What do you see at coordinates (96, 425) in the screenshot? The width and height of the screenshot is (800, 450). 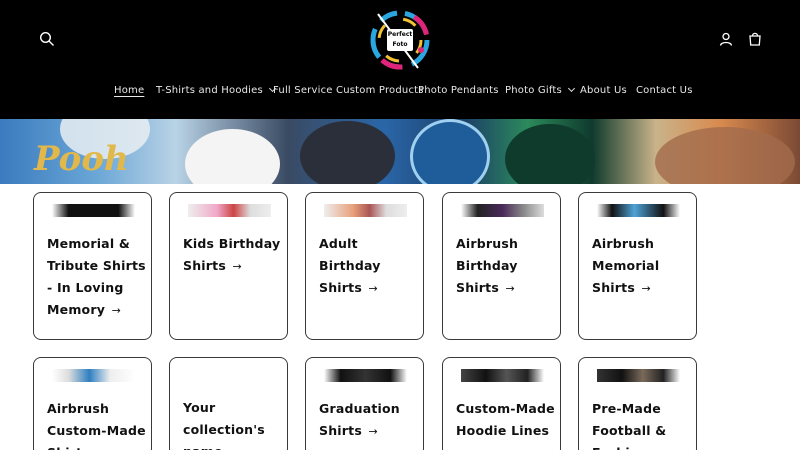 I see `collection-title: Airbrush Custom-Made Shirts →` at bounding box center [96, 425].